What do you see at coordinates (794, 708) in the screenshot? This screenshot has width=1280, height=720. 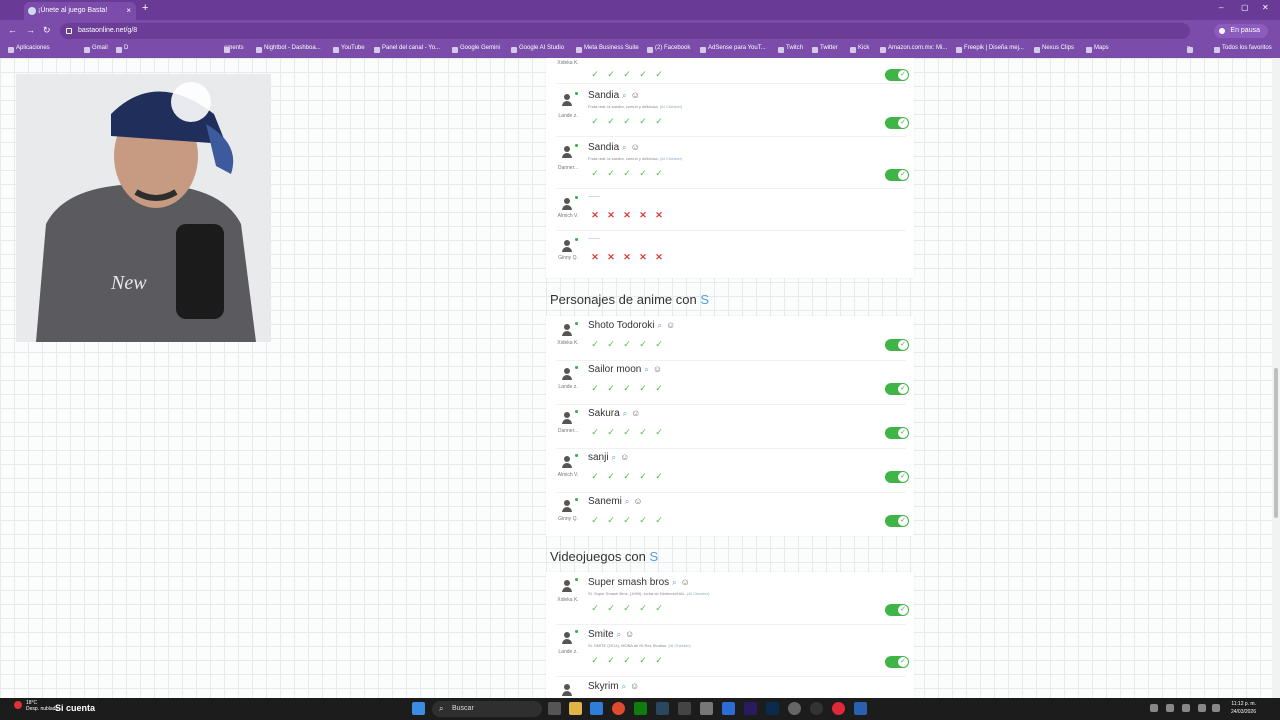 I see `obs-icon` at bounding box center [794, 708].